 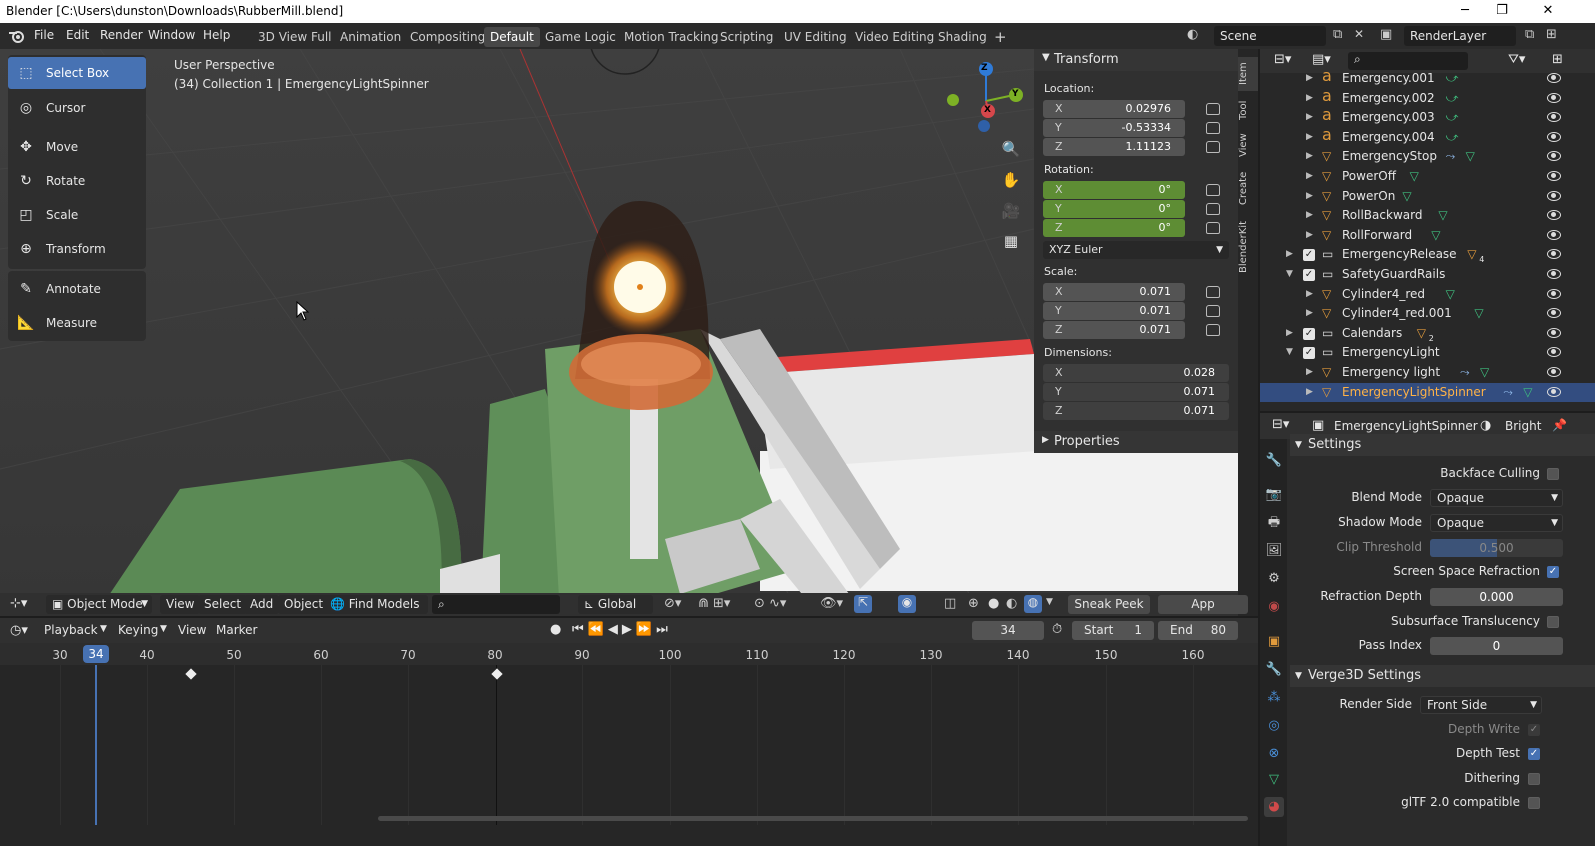 I want to click on breadcrumb-object: EmergencyLightSpinner, so click(x=1406, y=426).